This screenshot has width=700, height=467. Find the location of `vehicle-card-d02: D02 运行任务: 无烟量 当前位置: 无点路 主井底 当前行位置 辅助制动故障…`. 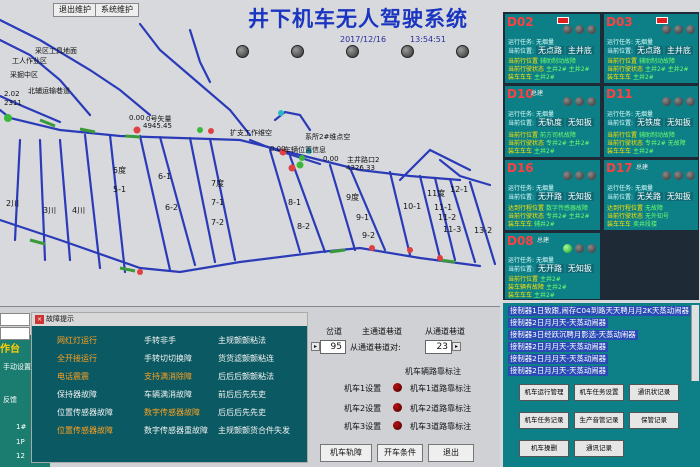

vehicle-card-d02: D02 运行任务: 无烟量 当前位置: 无点路 主井底 当前行位置 辅助制动故障… is located at coordinates (552, 48).